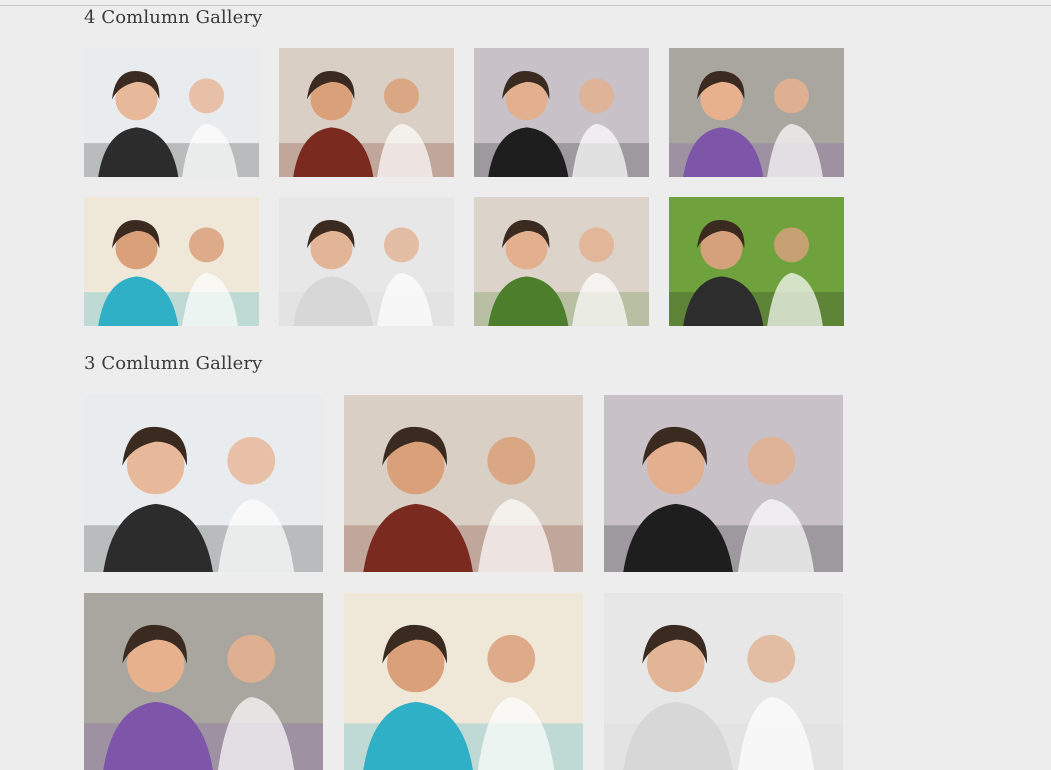 This screenshot has height=770, width=1051. I want to click on gallery-4-title: 4 Comlumn Gallery, so click(173, 17).